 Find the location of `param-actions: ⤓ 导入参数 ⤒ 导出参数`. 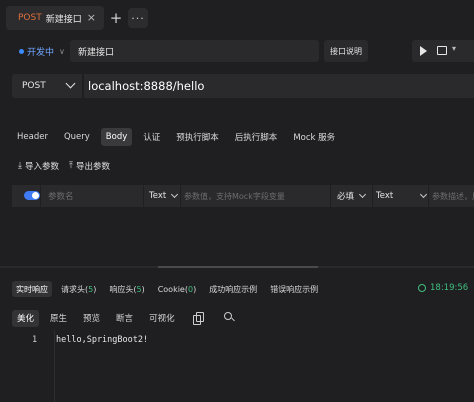

param-actions: ⤓ 导入参数 ⤒ 导出参数 is located at coordinates (69, 166).